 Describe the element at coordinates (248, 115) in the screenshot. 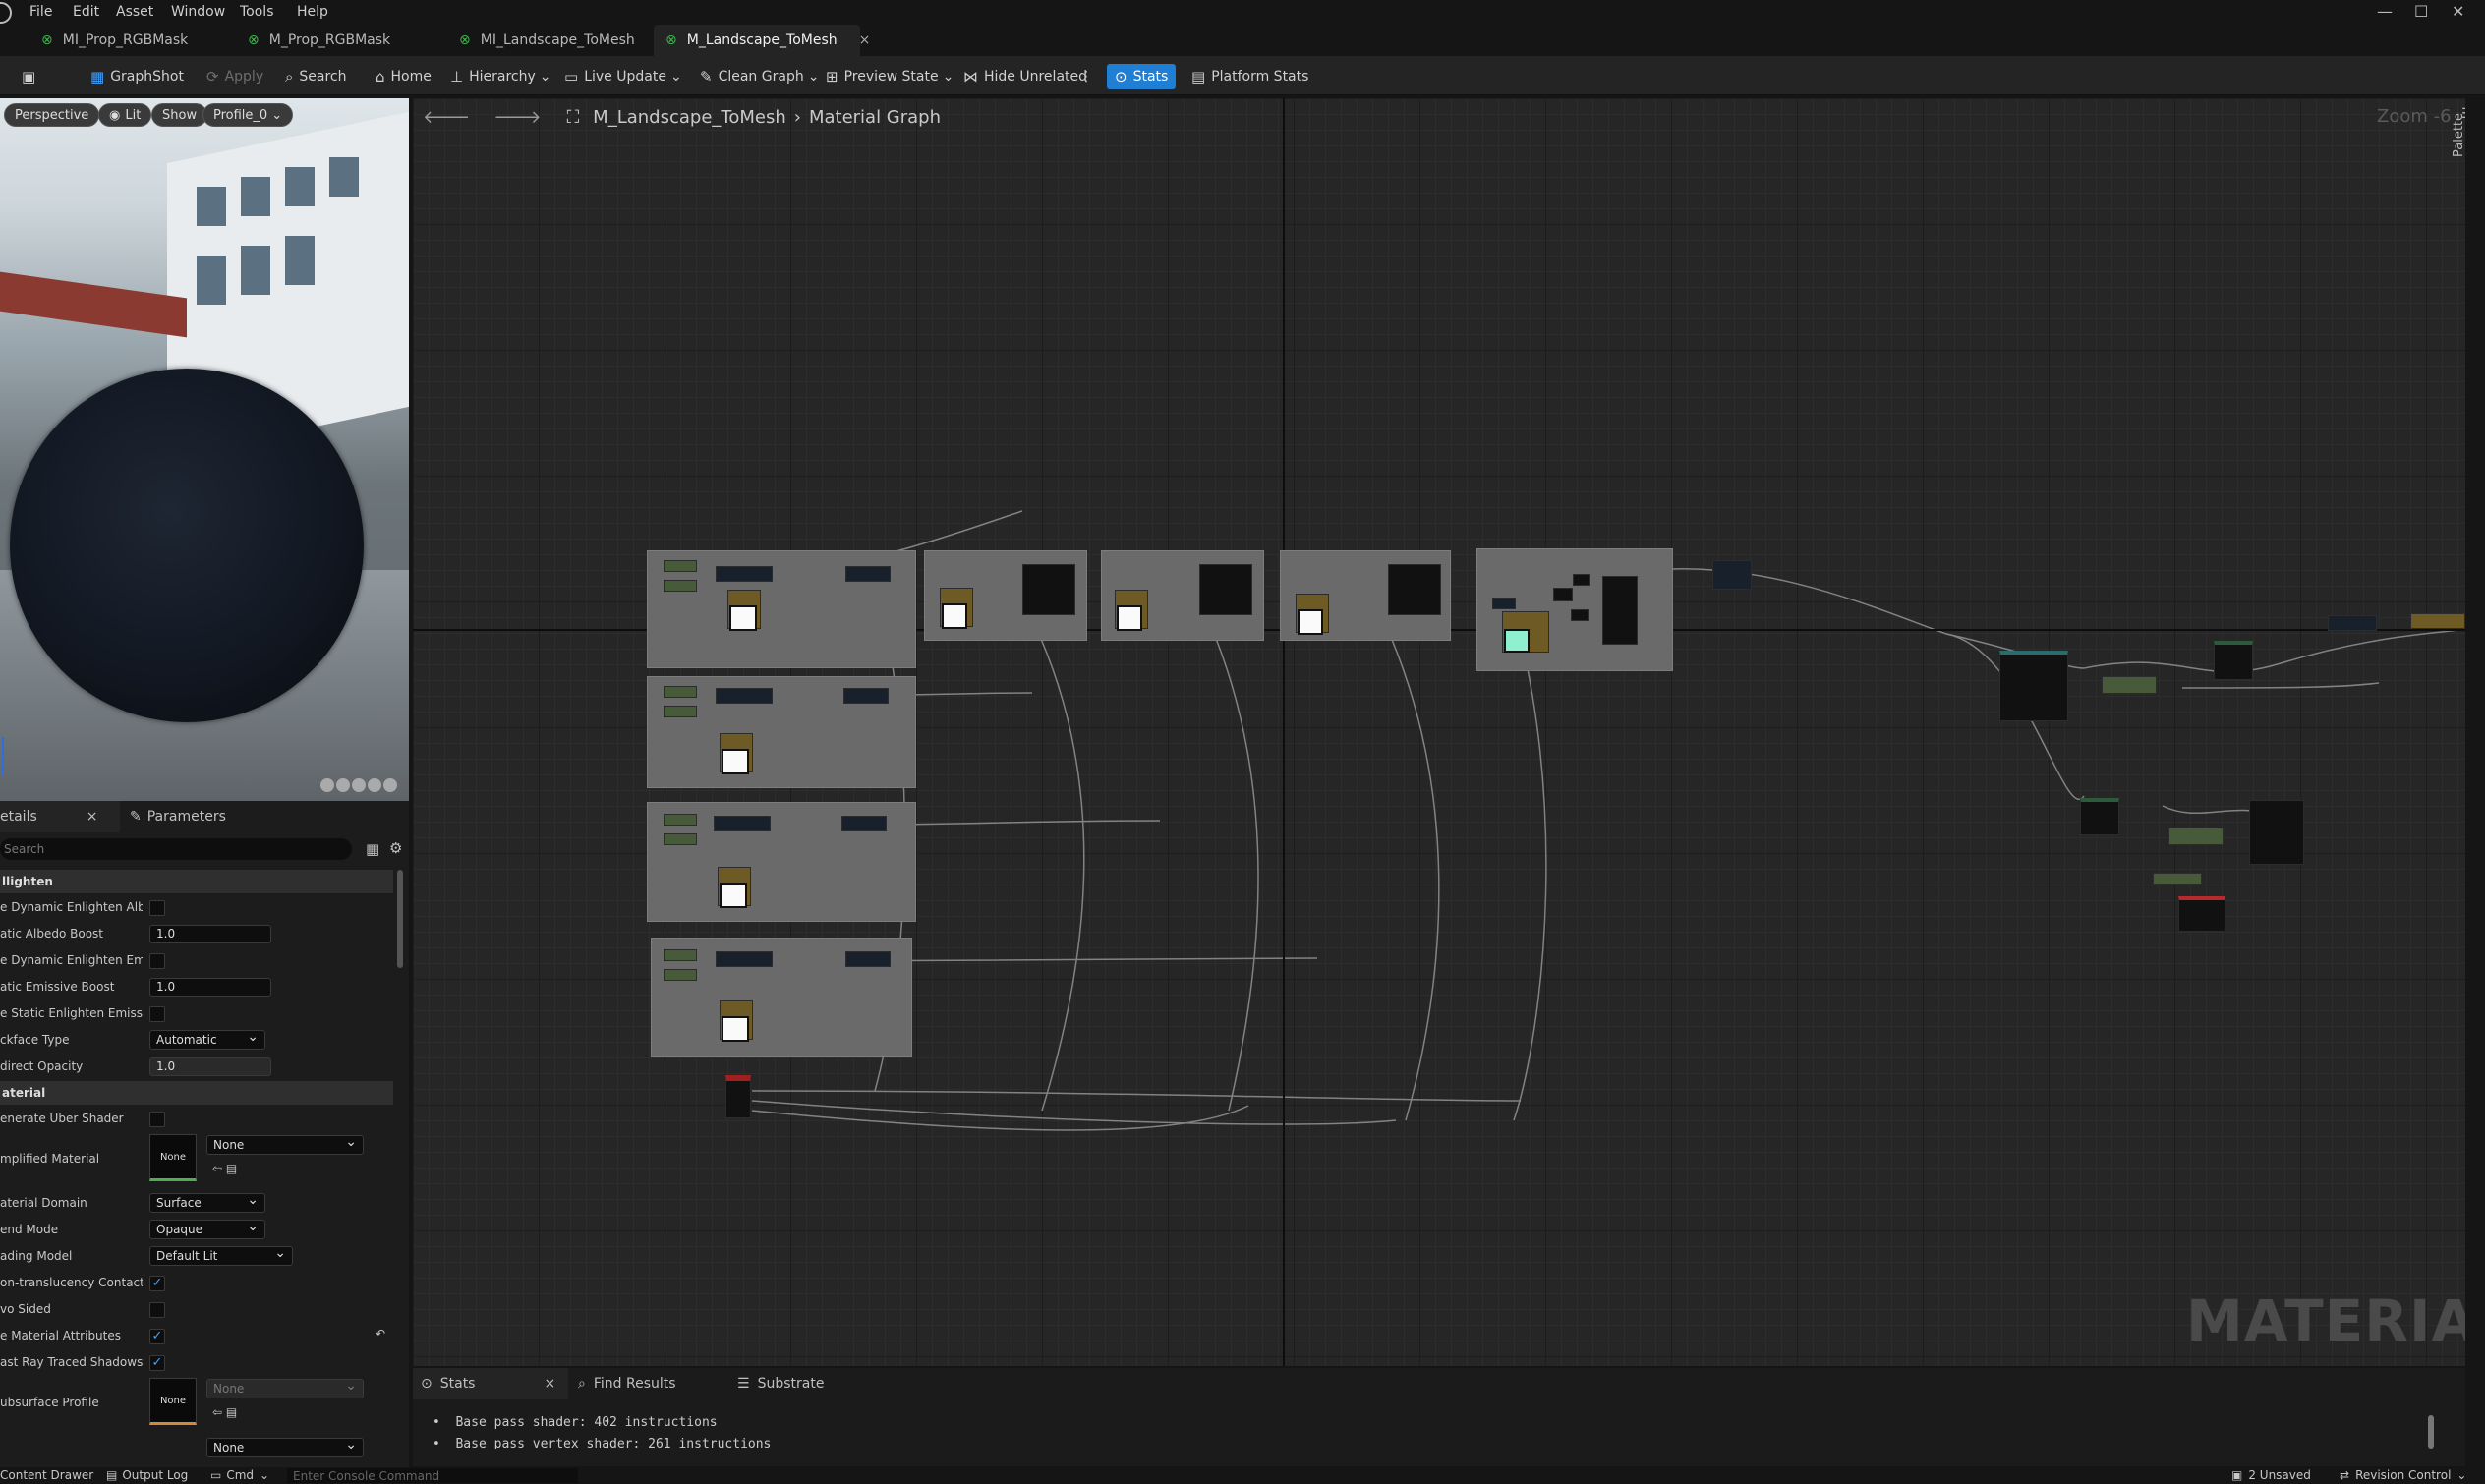

I see `profile-button: Profile_0 ⌄` at that location.